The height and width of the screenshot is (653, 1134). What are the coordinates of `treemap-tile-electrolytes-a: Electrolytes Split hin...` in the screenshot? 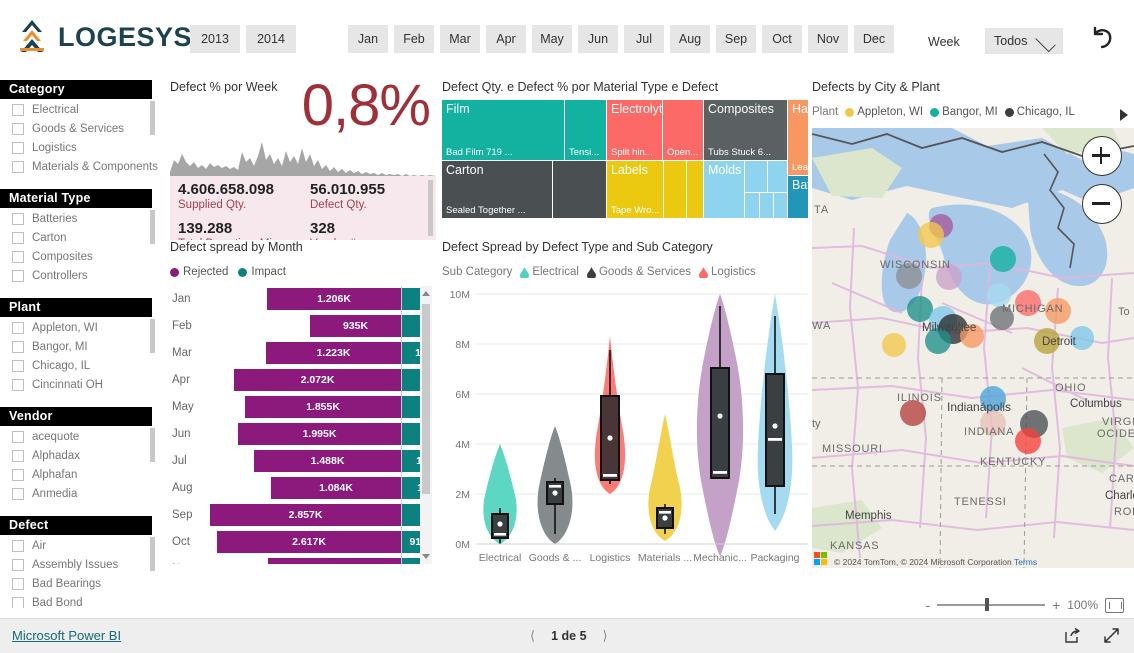 It's located at (634, 130).